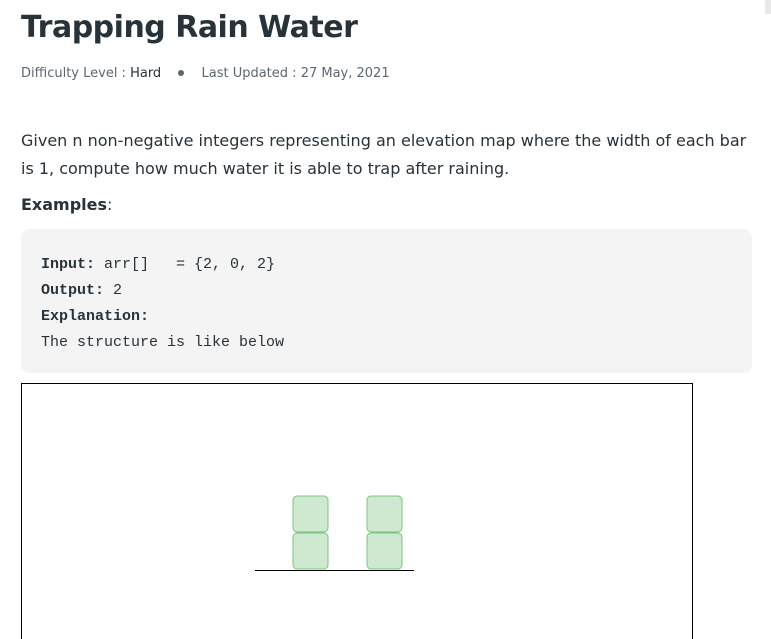 This screenshot has height=639, width=771. I want to click on examples-label: Examples, so click(64, 204).